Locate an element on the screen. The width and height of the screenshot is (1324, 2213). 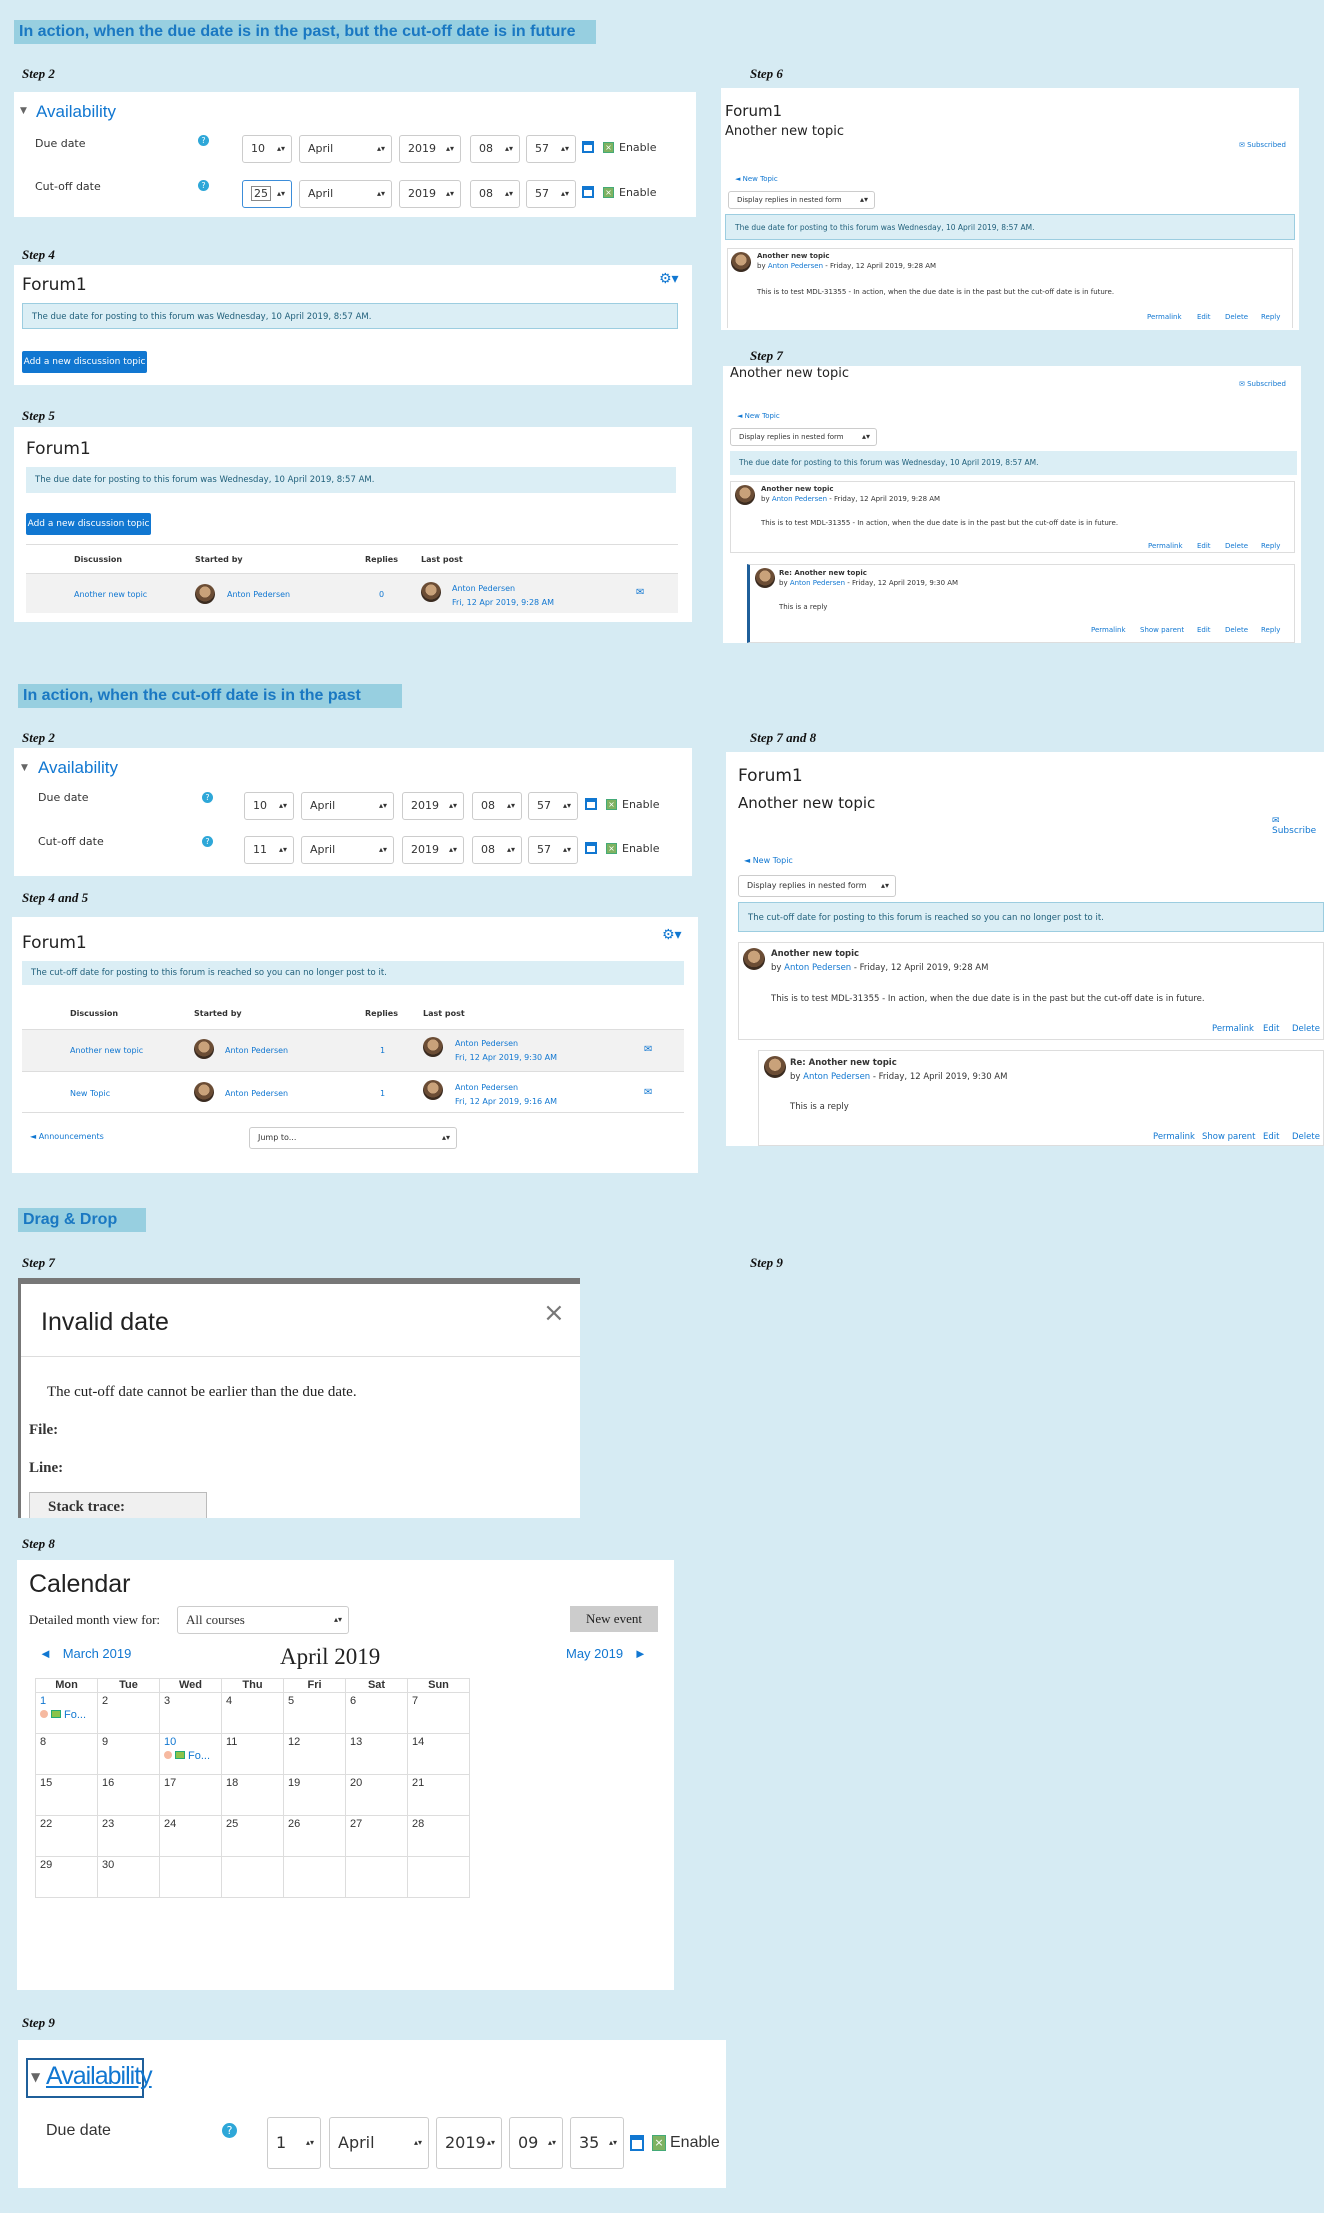
day-number: 22 is located at coordinates (46, 1824).